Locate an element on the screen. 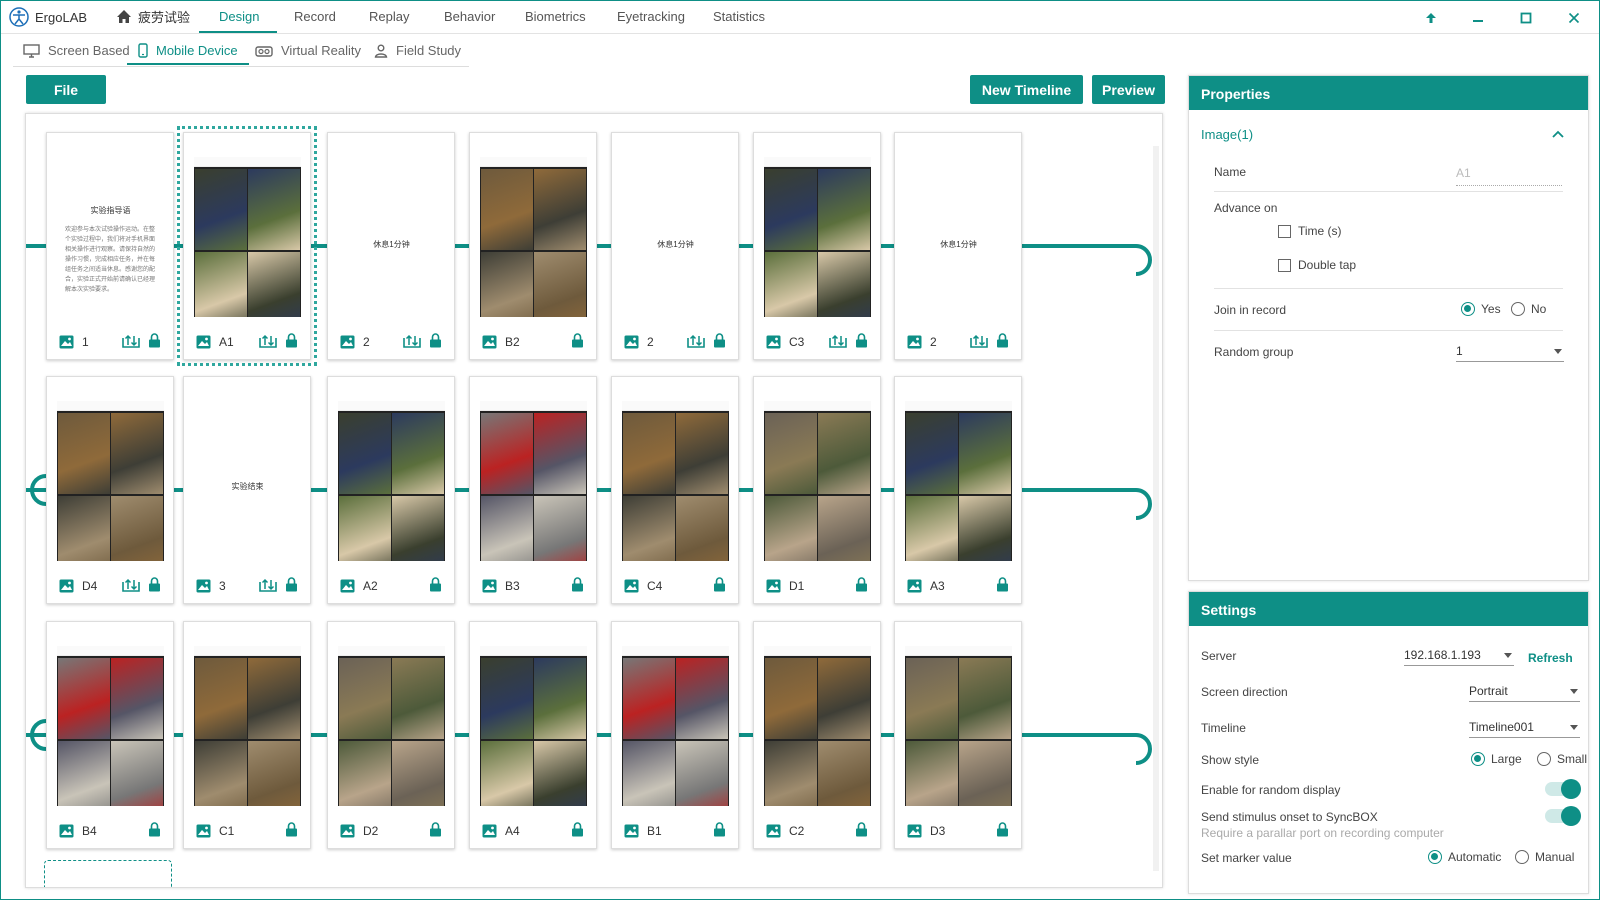  card-actions is located at coordinates (154, 829).